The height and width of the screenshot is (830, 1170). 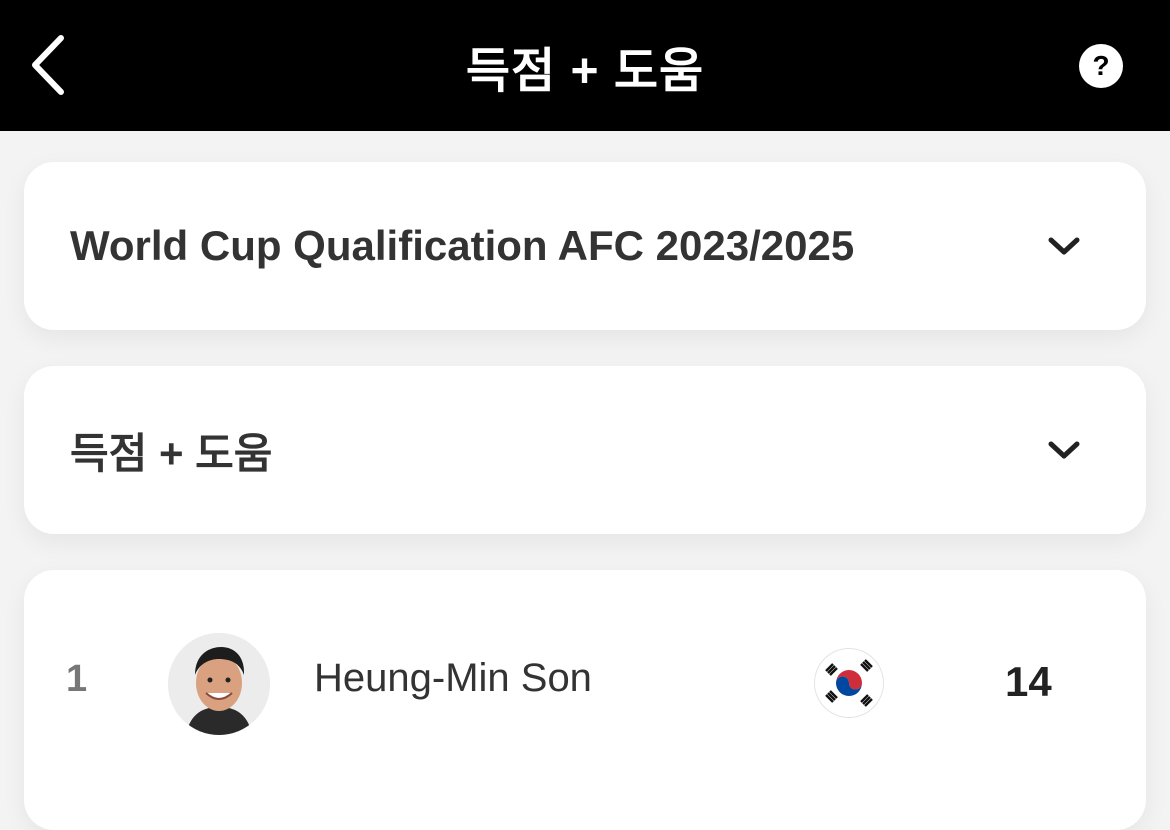 I want to click on question-mark-icon: ?, so click(x=1101, y=65).